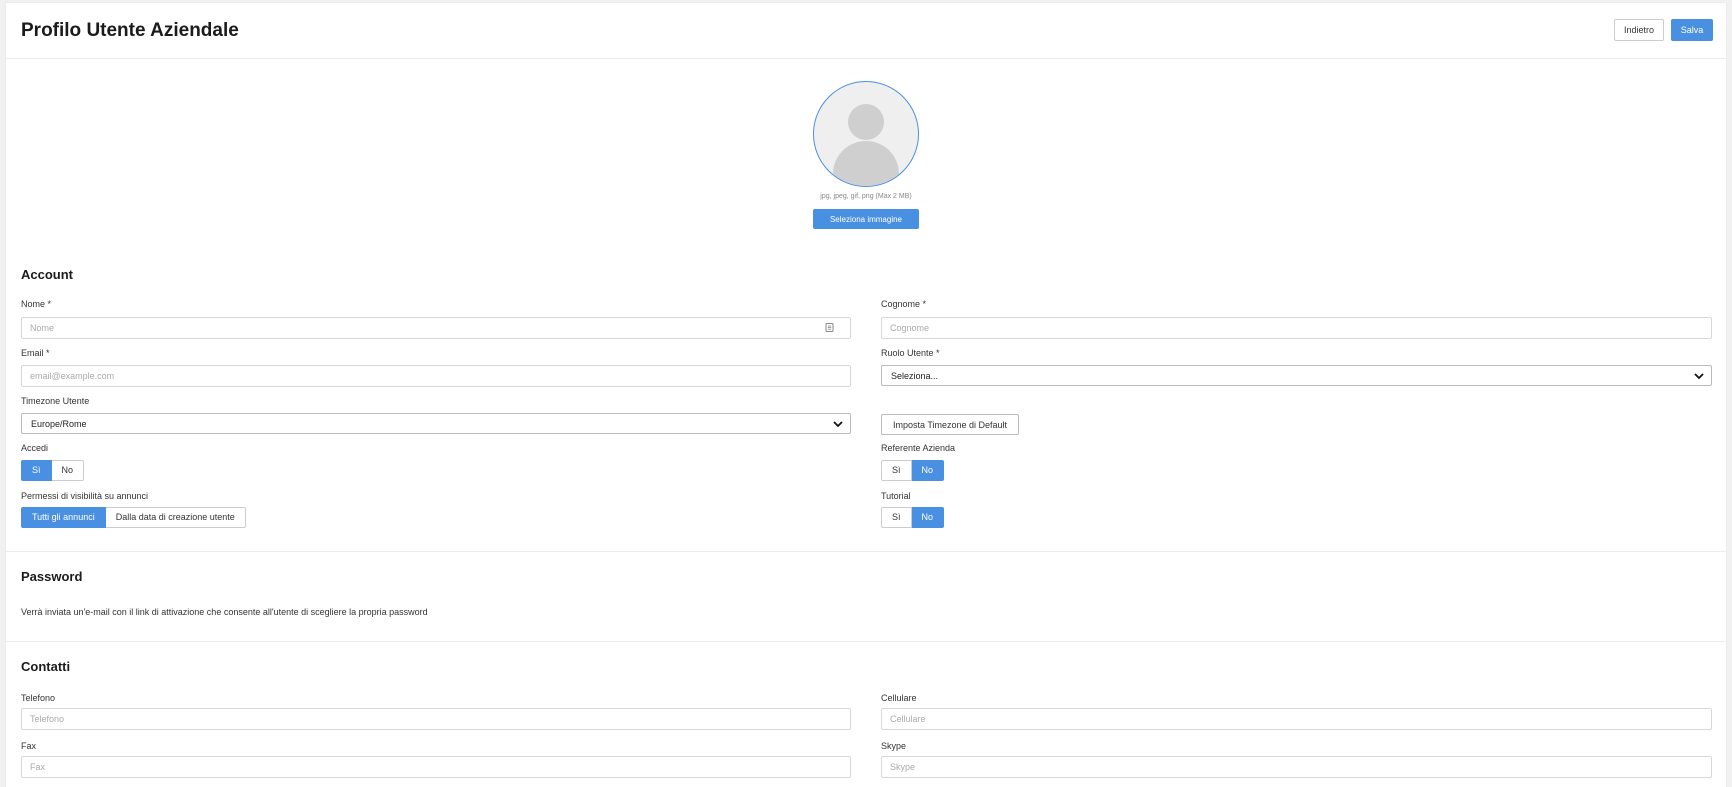 This screenshot has width=1732, height=787. I want to click on tutorial-label: Tutorial, so click(896, 496).